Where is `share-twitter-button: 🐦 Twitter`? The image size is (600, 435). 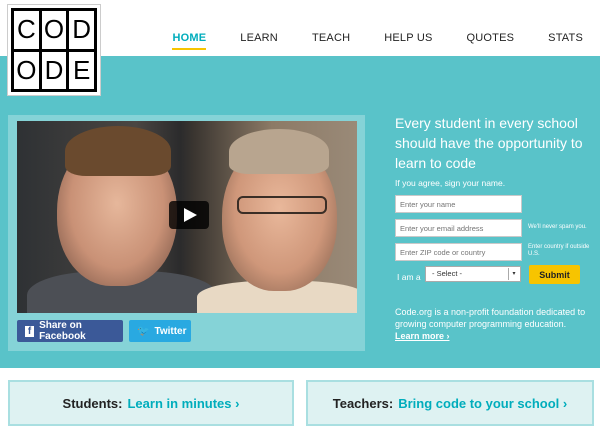
share-twitter-button: 🐦 Twitter is located at coordinates (160, 331).